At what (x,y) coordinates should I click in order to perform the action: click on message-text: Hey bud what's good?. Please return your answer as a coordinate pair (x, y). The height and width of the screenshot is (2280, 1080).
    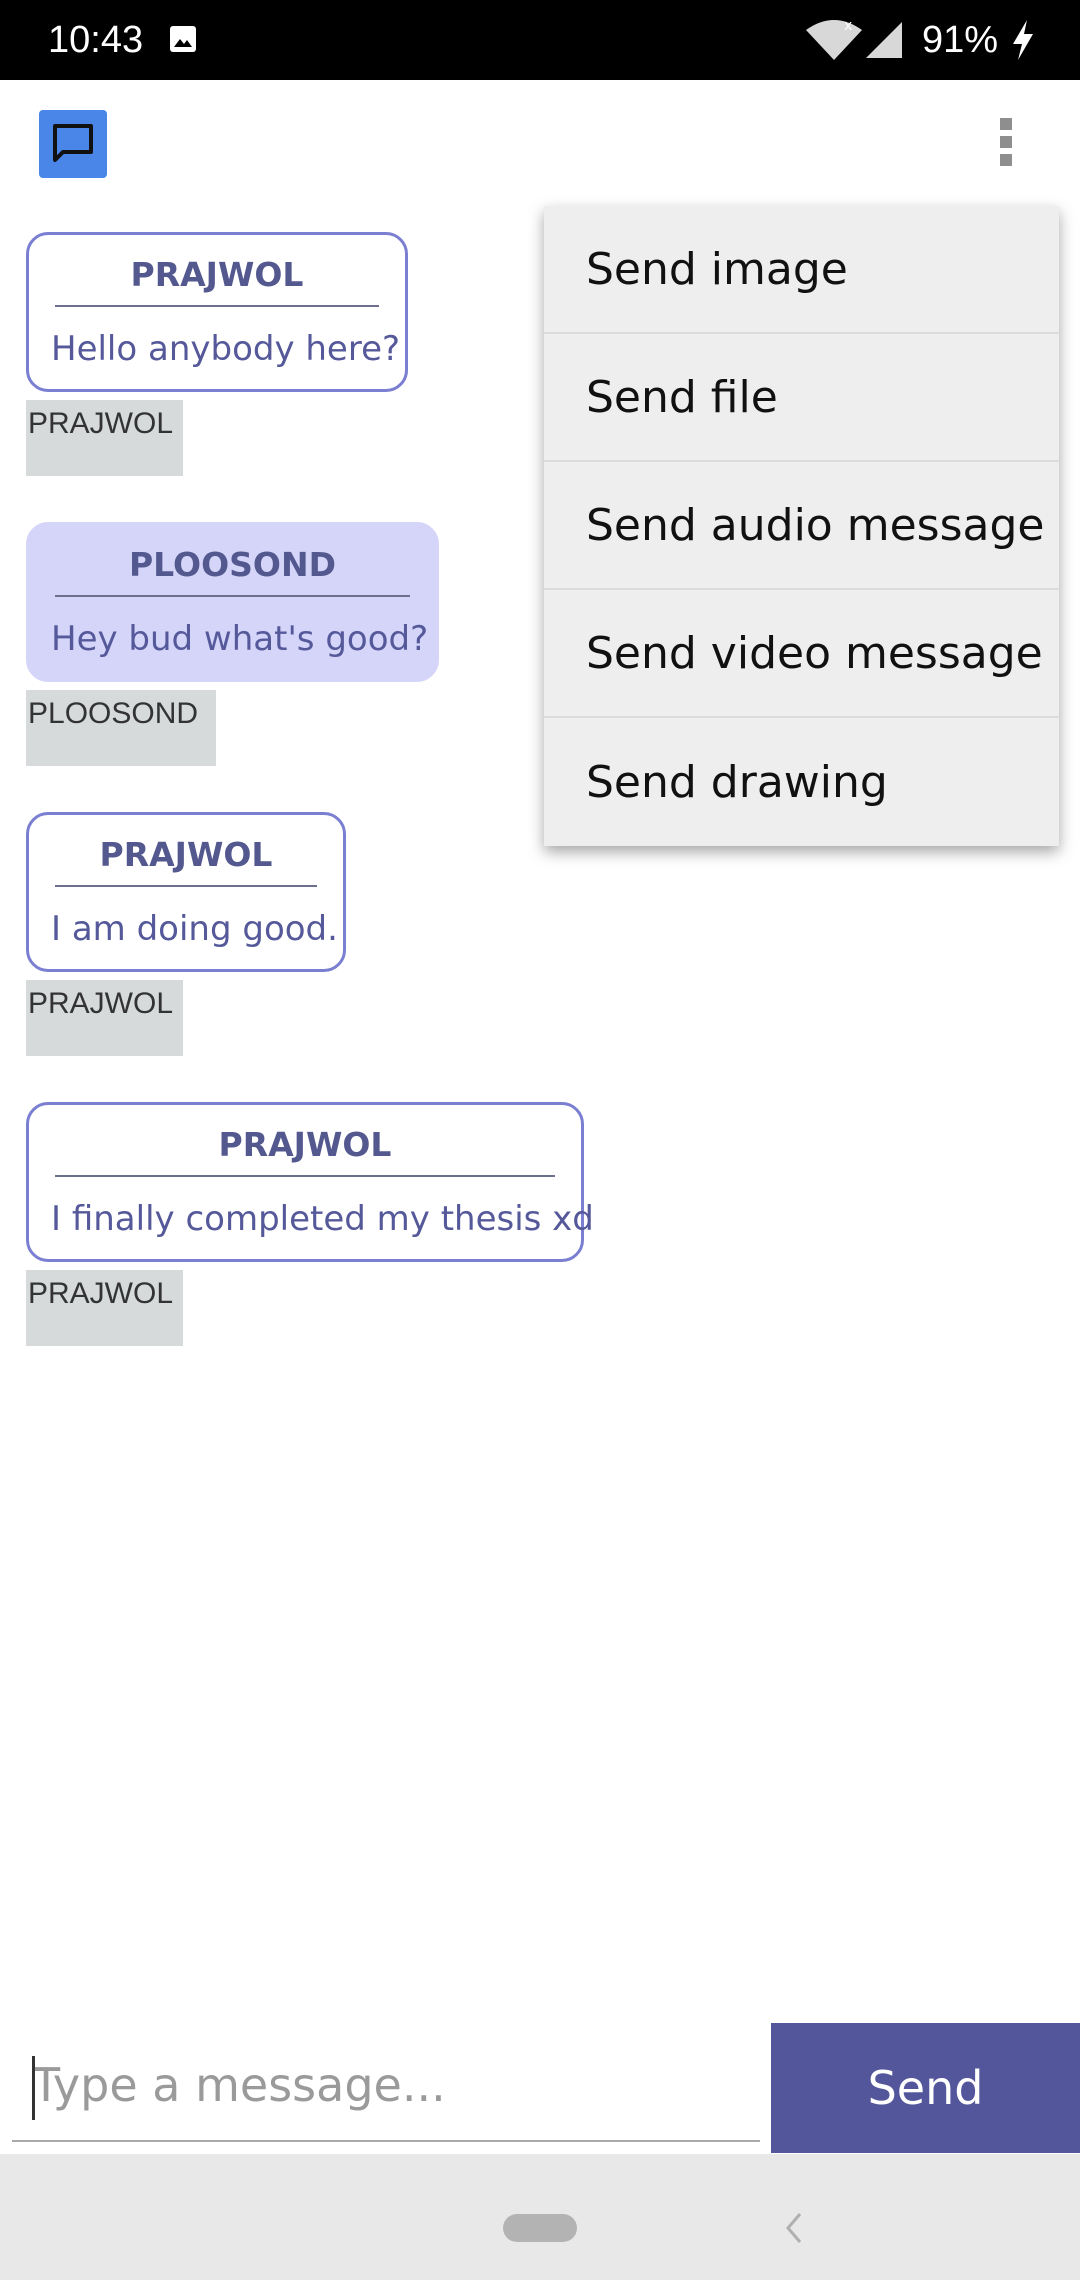
    Looking at the image, I should click on (240, 639).